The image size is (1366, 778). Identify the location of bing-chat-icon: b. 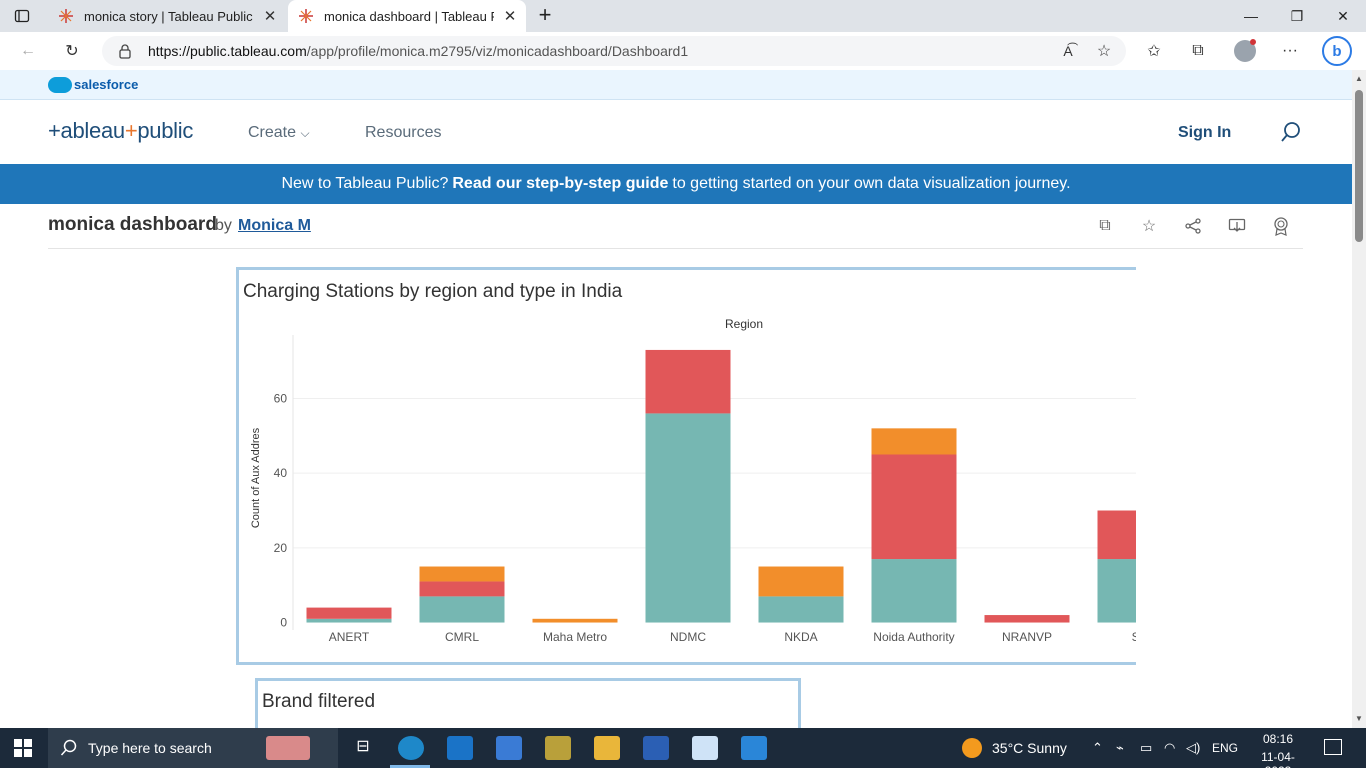
(1337, 51).